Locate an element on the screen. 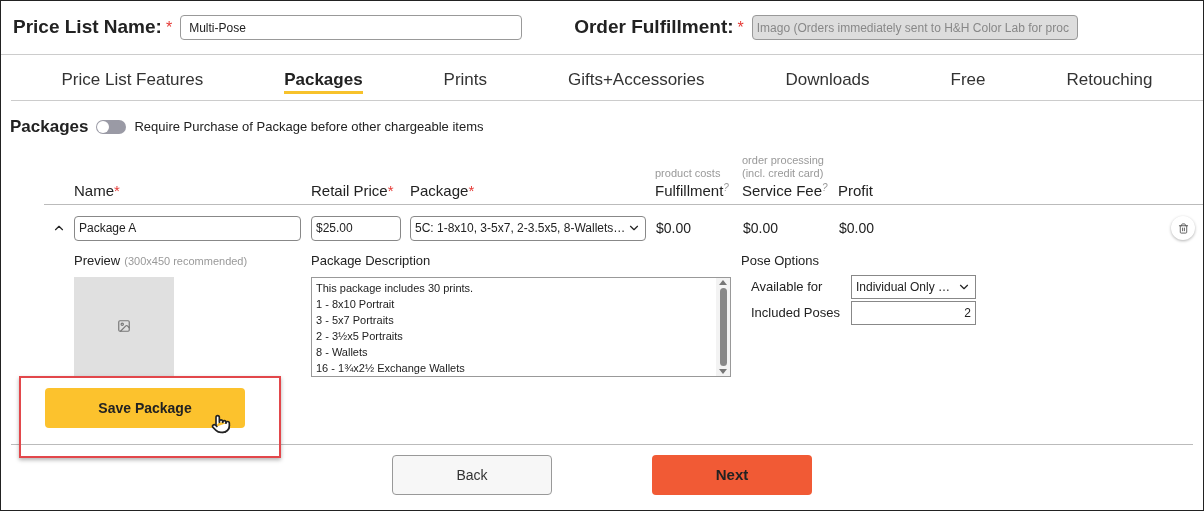  tab: Gifts+Accessories is located at coordinates (636, 77).